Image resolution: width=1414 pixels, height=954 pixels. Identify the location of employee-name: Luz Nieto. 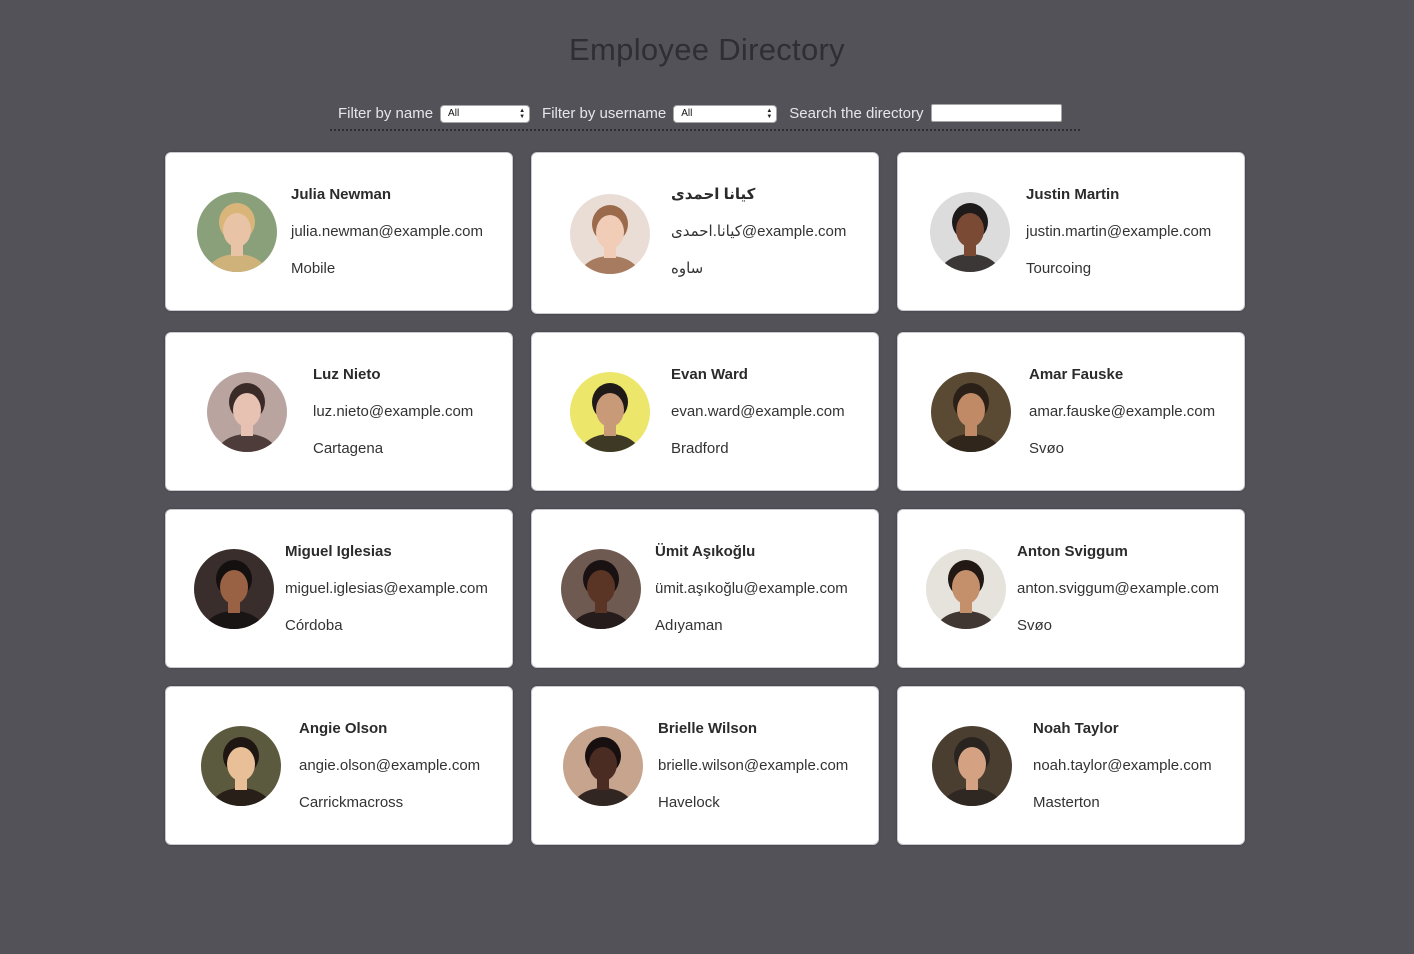
(347, 374).